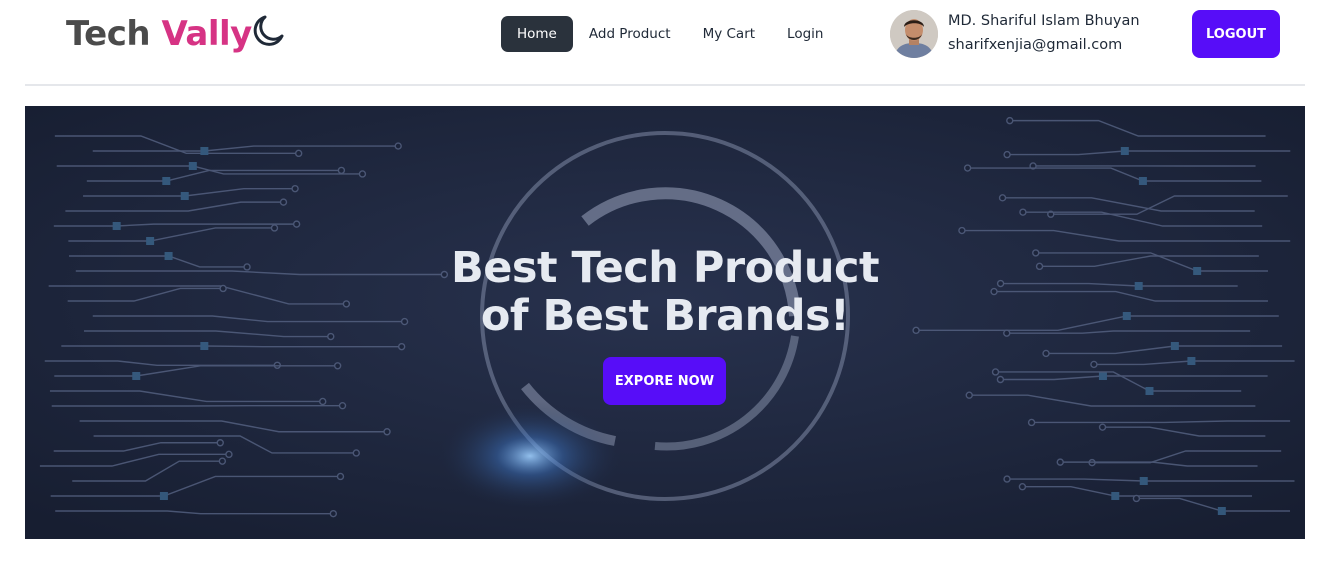 This screenshot has width=1330, height=562. Describe the element at coordinates (665, 268) in the screenshot. I see `hero-title-line1: Best Tech Product` at that location.